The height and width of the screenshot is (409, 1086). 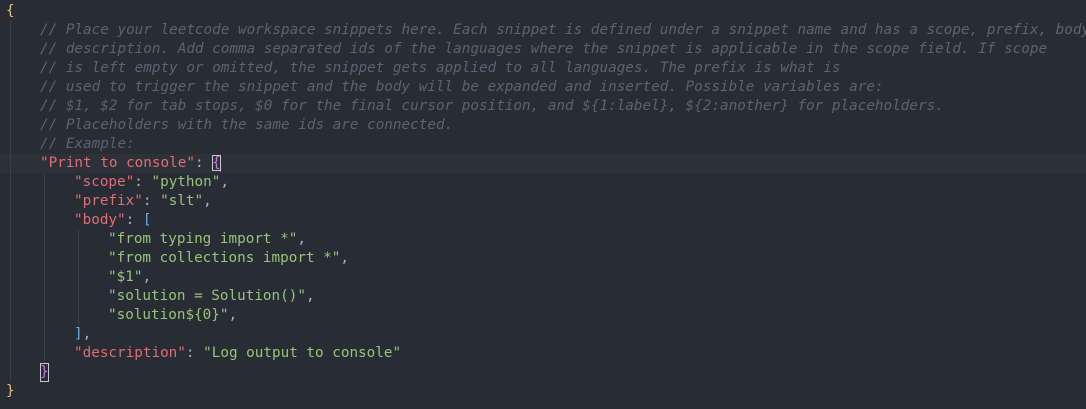 I want to click on prefix-value: "slt", so click(x=182, y=201).